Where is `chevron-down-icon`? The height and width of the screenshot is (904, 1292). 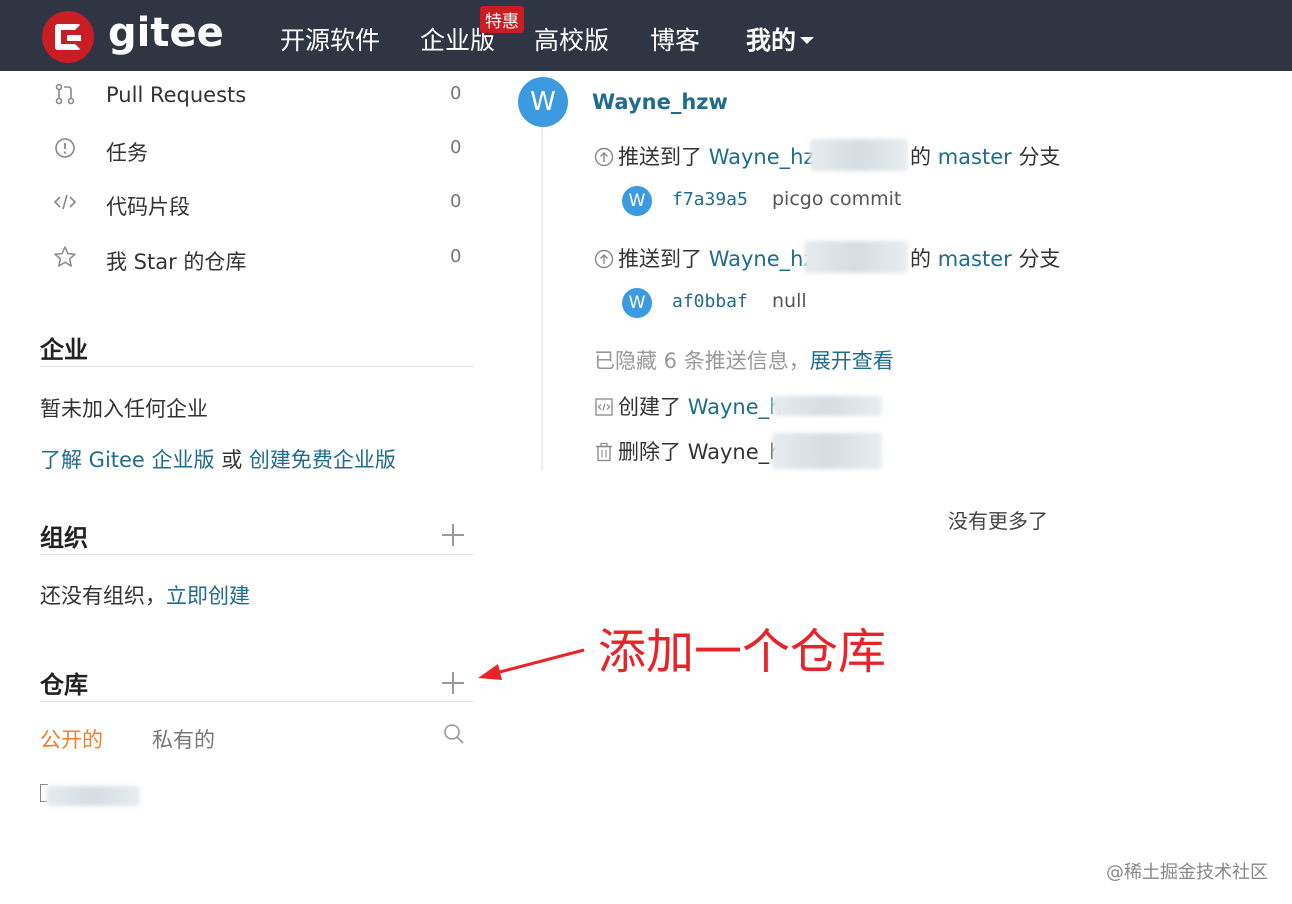 chevron-down-icon is located at coordinates (807, 40).